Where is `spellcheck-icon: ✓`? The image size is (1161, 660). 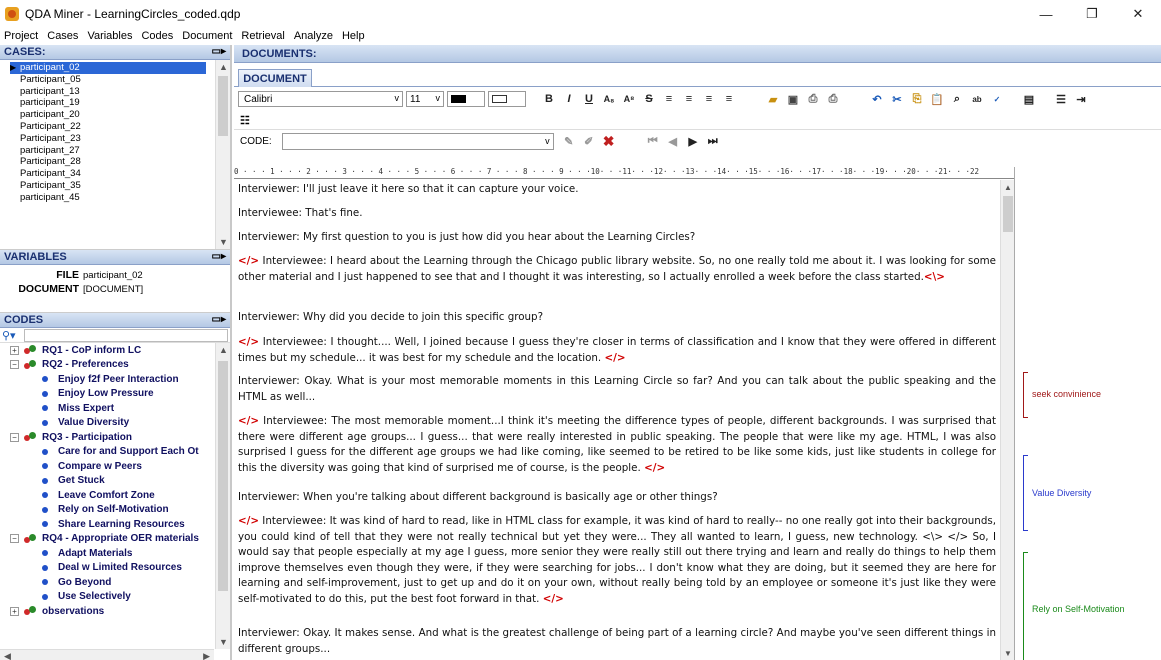 spellcheck-icon: ✓ is located at coordinates (997, 99).